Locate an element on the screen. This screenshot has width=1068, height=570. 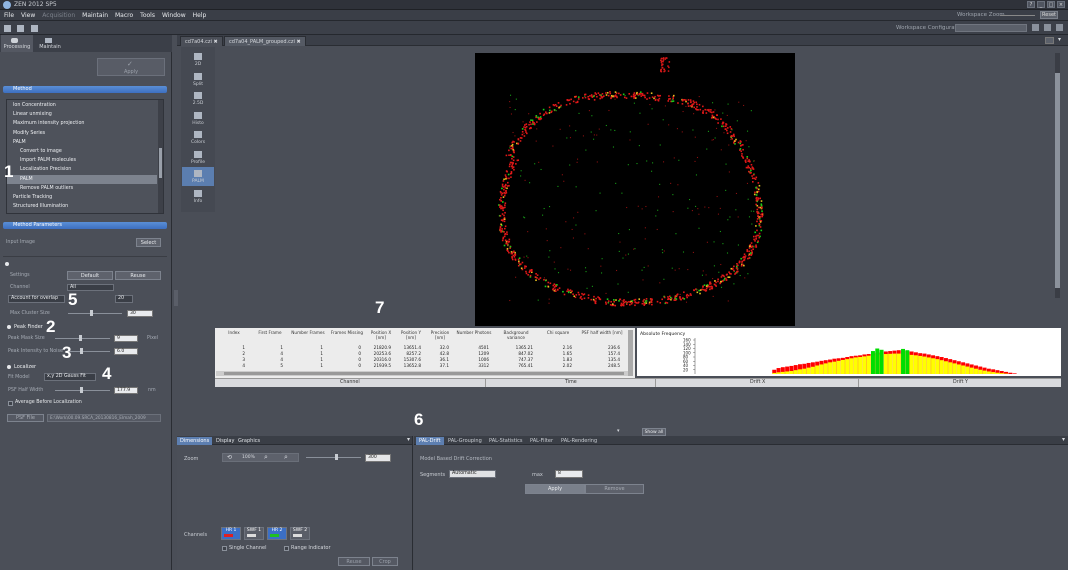
max-input: 8 is located at coordinates (569, 474).